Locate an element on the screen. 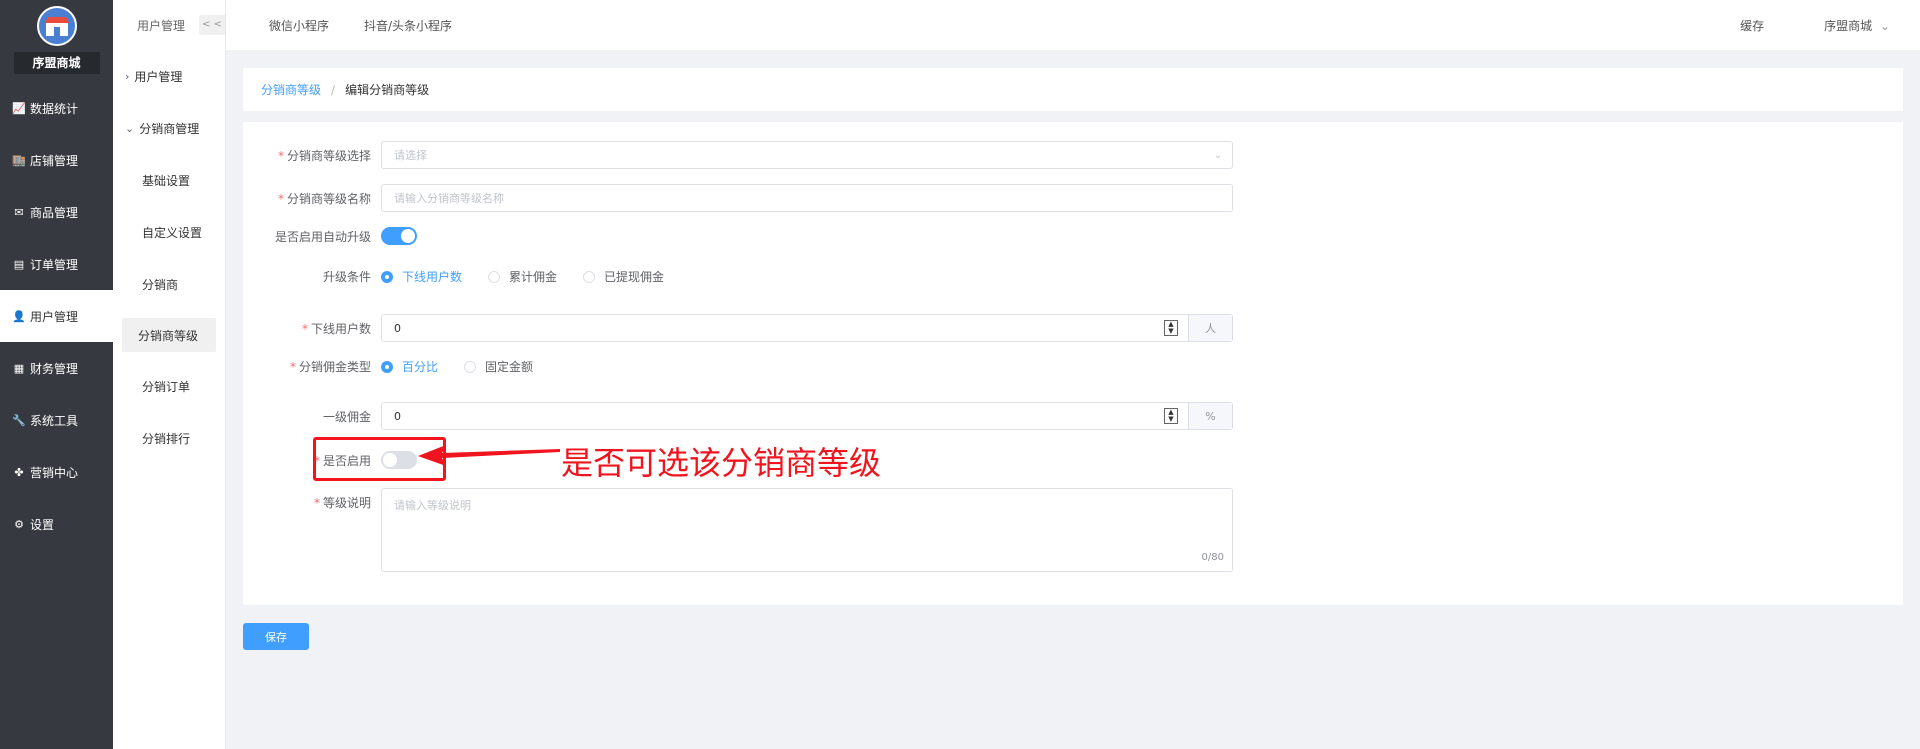 The image size is (1920, 749). radio-downline-users: 下线用户数 is located at coordinates (421, 276).